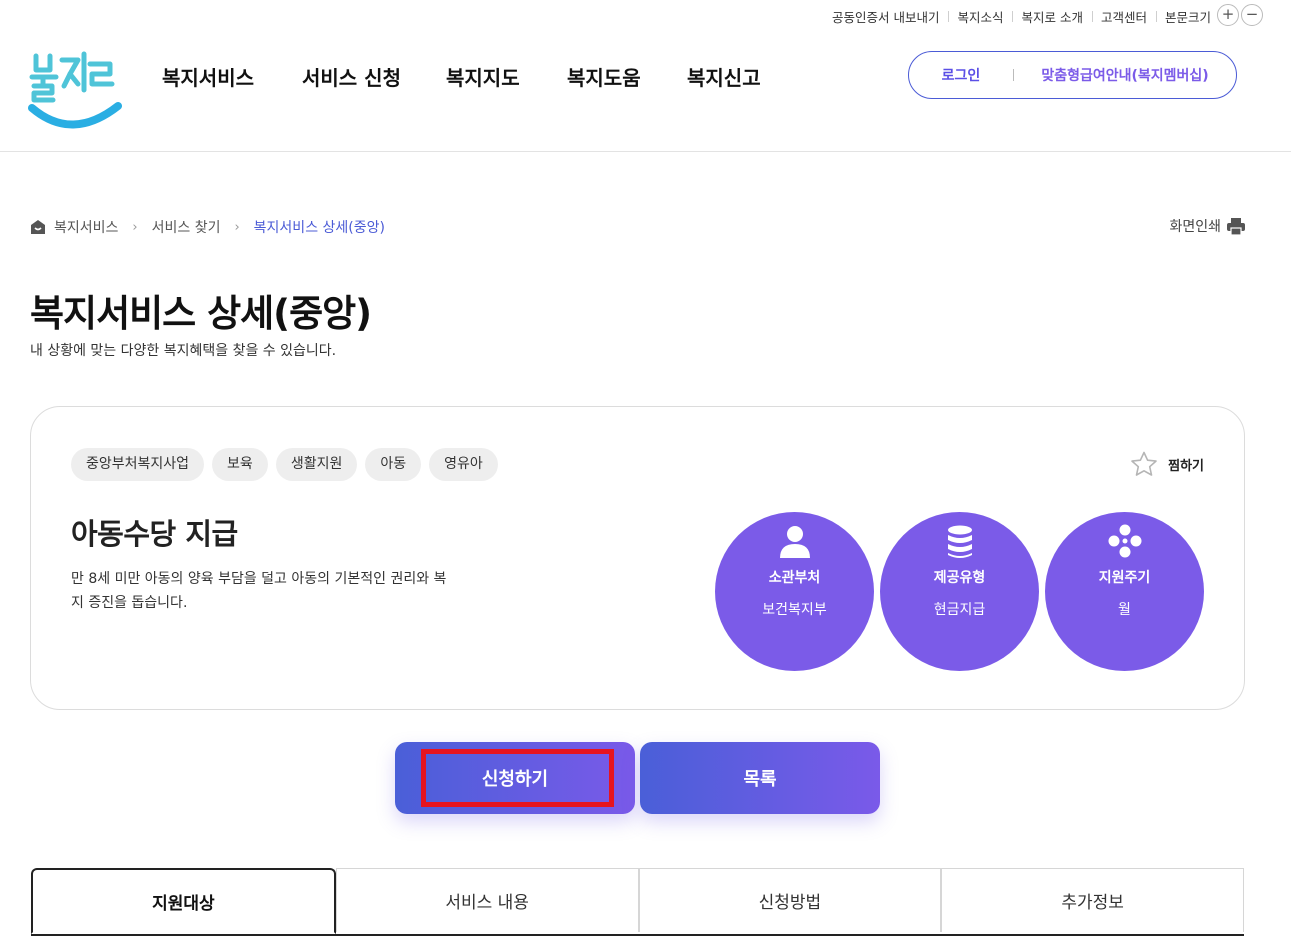  Describe the element at coordinates (138, 464) in the screenshot. I see `tag: 중앙부처복지사업` at that location.